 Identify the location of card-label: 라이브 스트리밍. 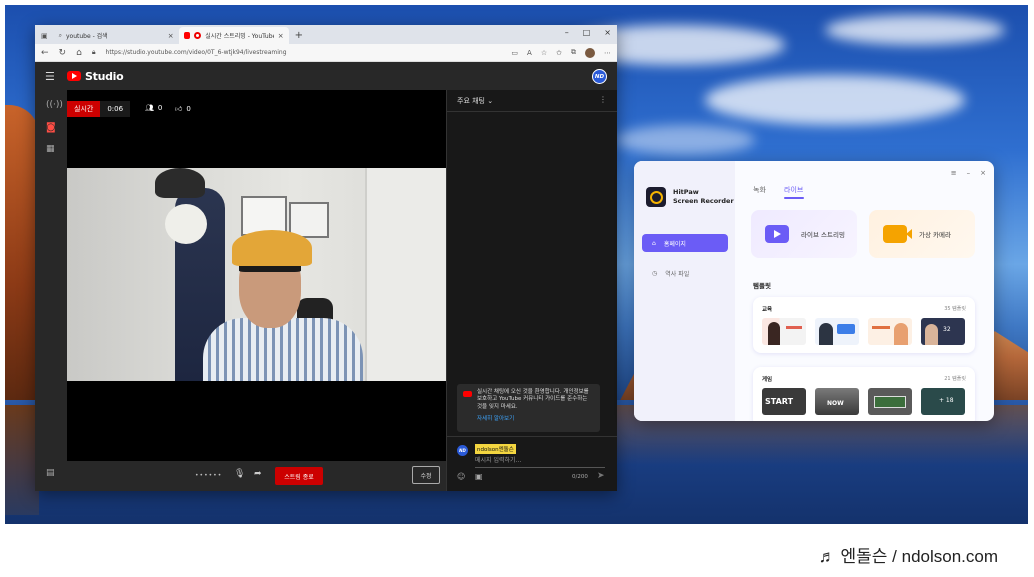
(823, 235).